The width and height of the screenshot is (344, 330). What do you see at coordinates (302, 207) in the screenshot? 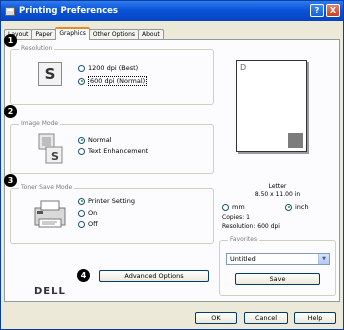
I see `radio-inch-label: inch` at bounding box center [302, 207].